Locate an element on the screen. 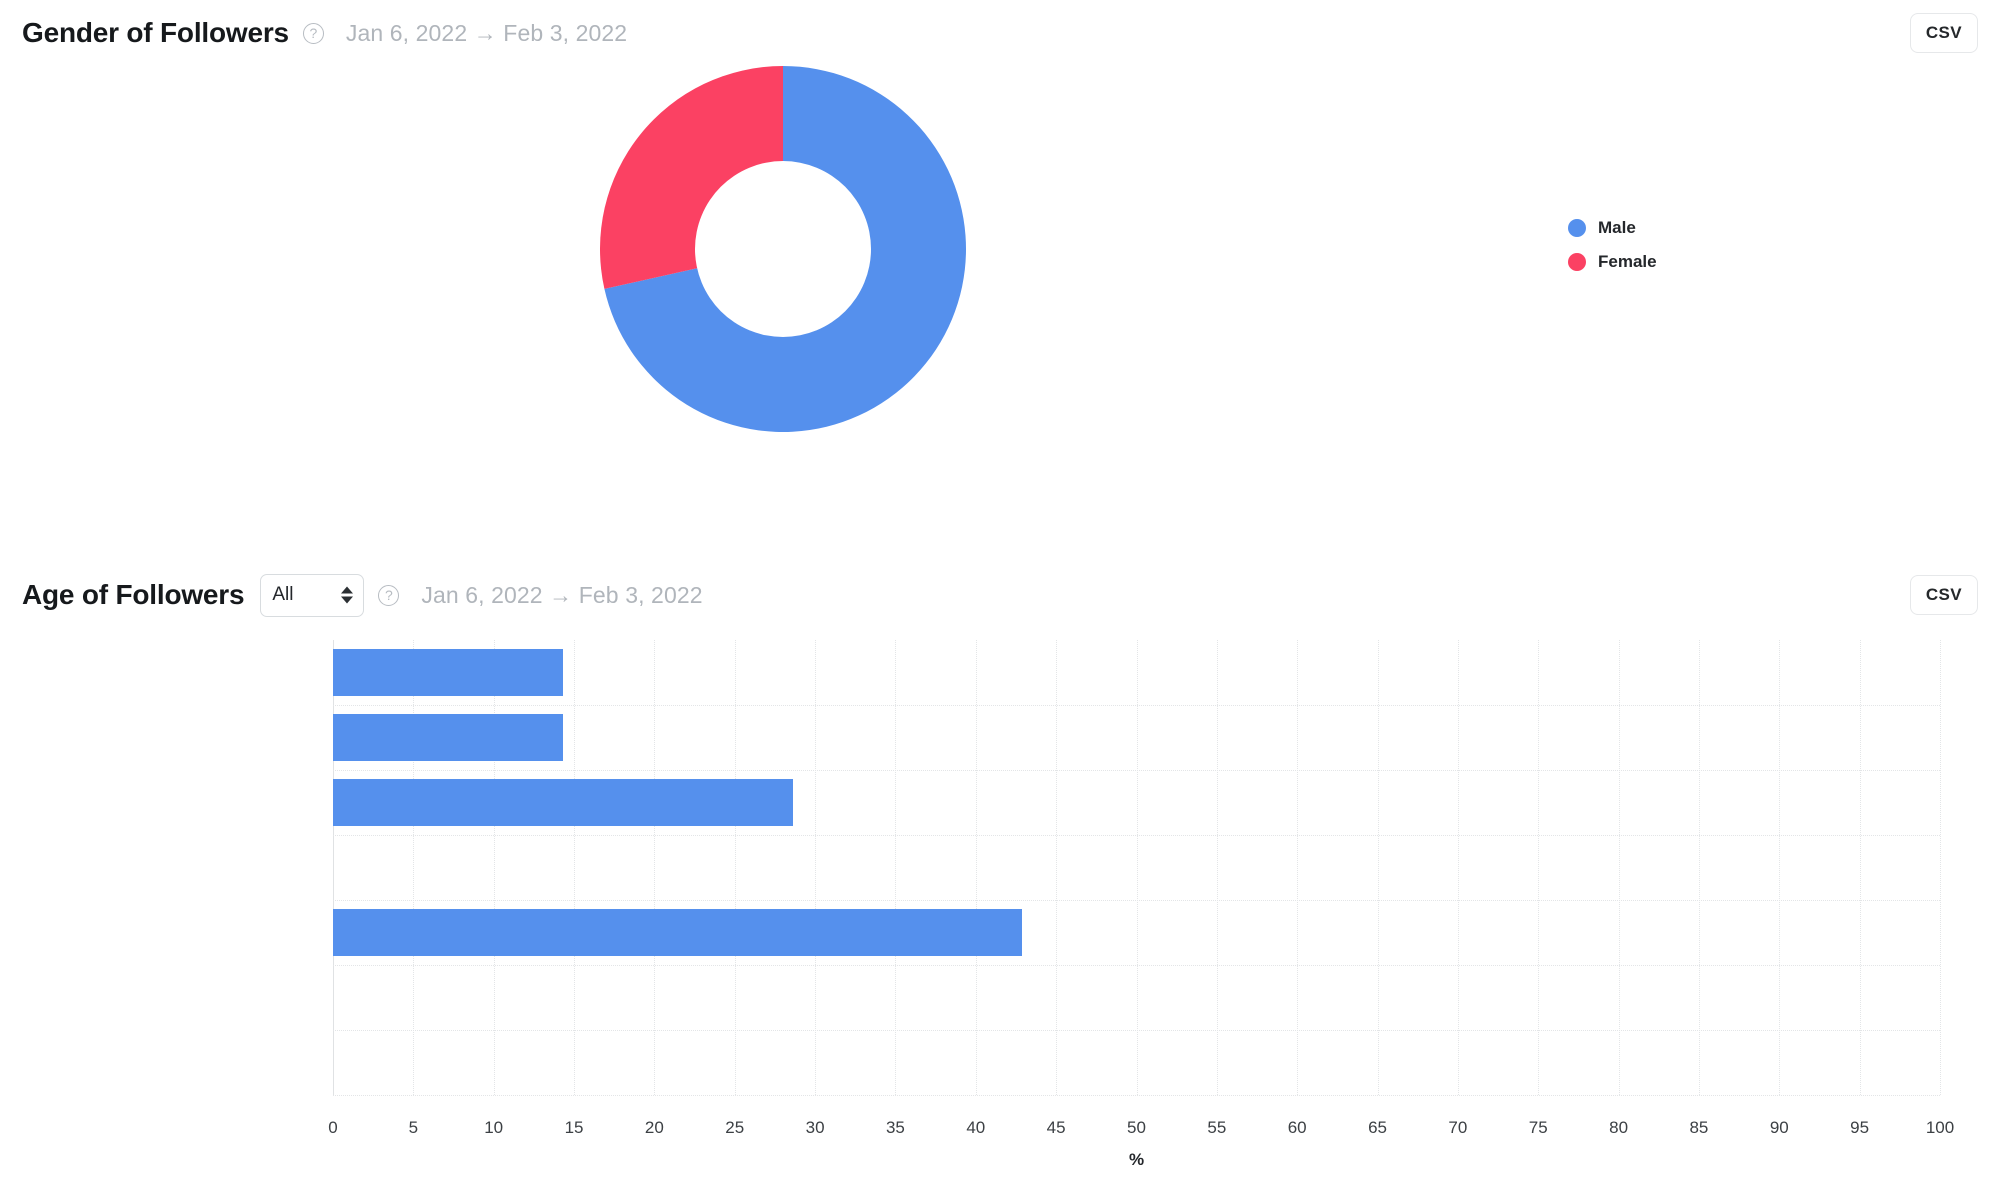 The width and height of the screenshot is (2000, 1197). age-date-range: Jan 6, 2022 → Feb 3, 2022 is located at coordinates (562, 594).